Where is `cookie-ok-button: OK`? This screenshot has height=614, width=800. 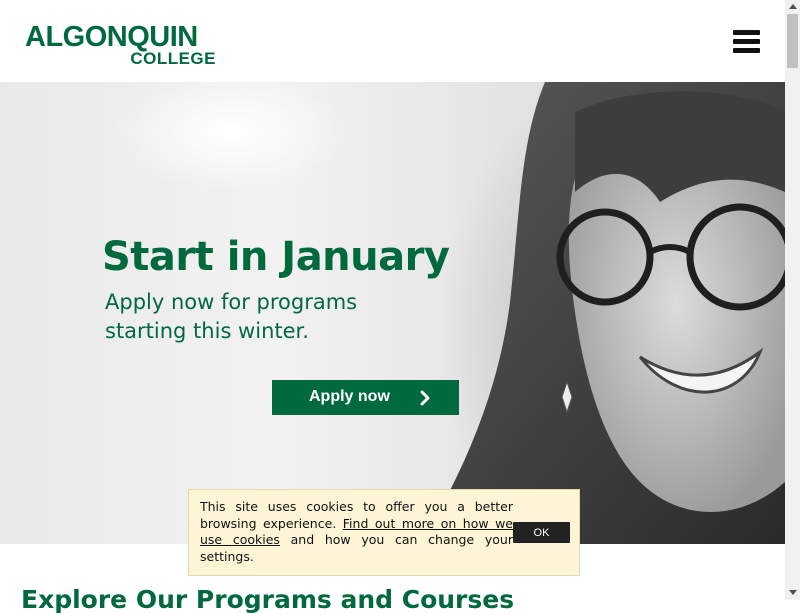
cookie-ok-button: OK is located at coordinates (541, 532).